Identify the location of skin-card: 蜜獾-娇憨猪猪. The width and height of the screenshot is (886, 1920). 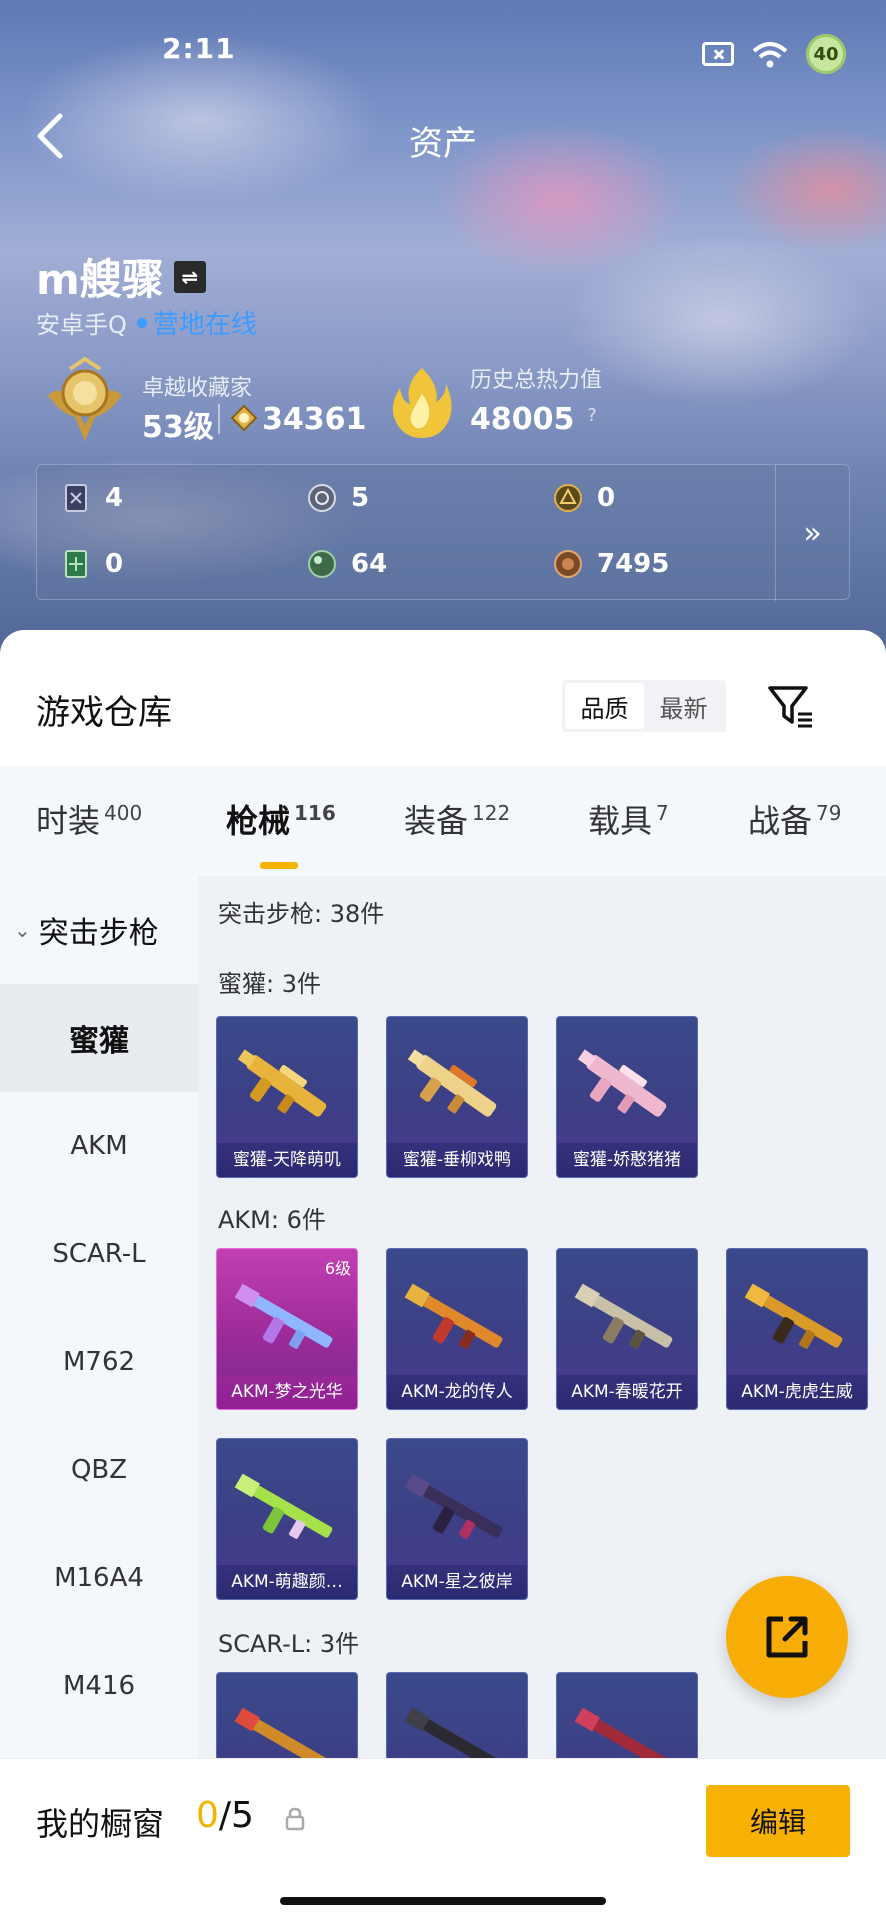
(627, 1097).